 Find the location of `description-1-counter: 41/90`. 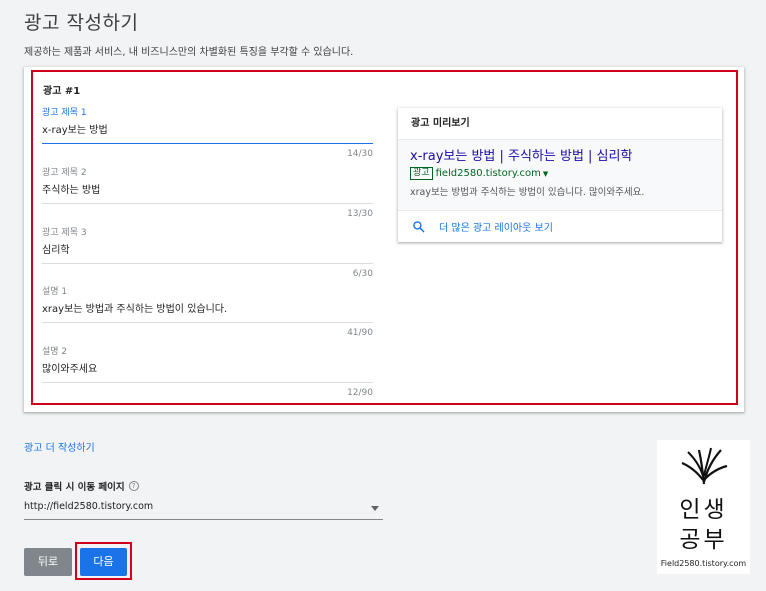

description-1-counter: 41/90 is located at coordinates (360, 333).